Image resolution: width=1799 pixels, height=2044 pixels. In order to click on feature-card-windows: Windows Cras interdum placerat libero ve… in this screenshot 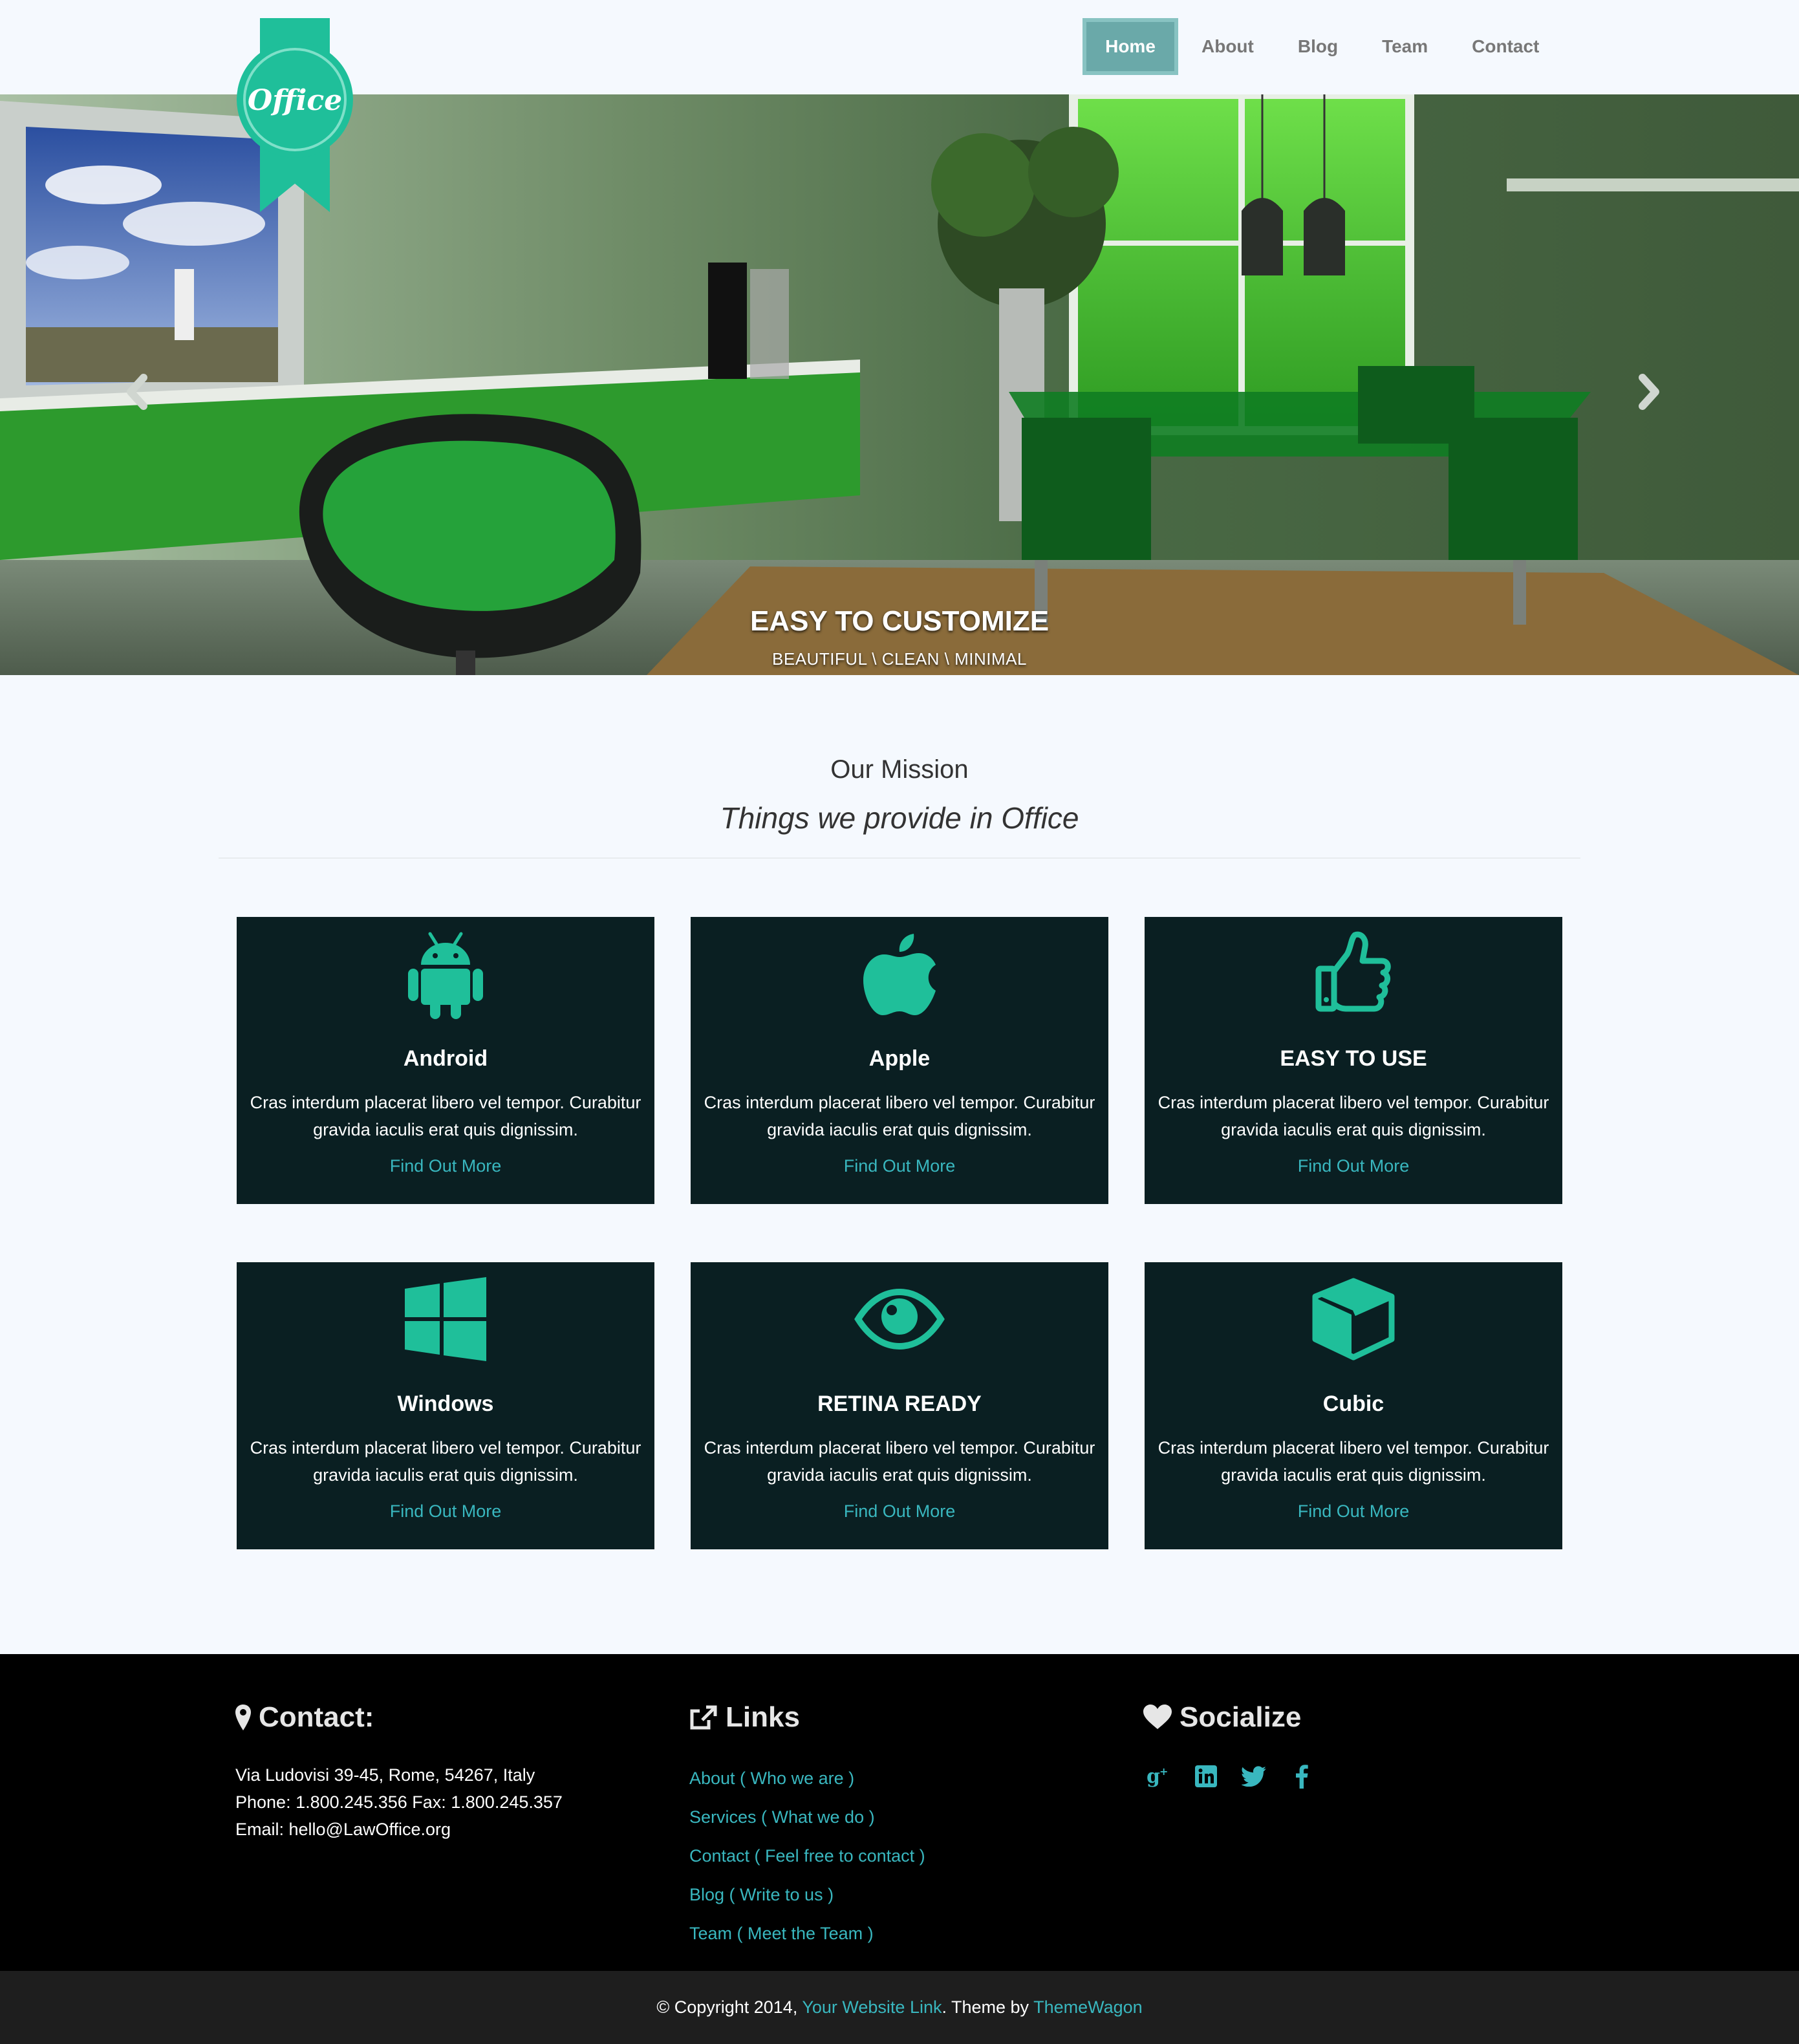, I will do `click(445, 1405)`.